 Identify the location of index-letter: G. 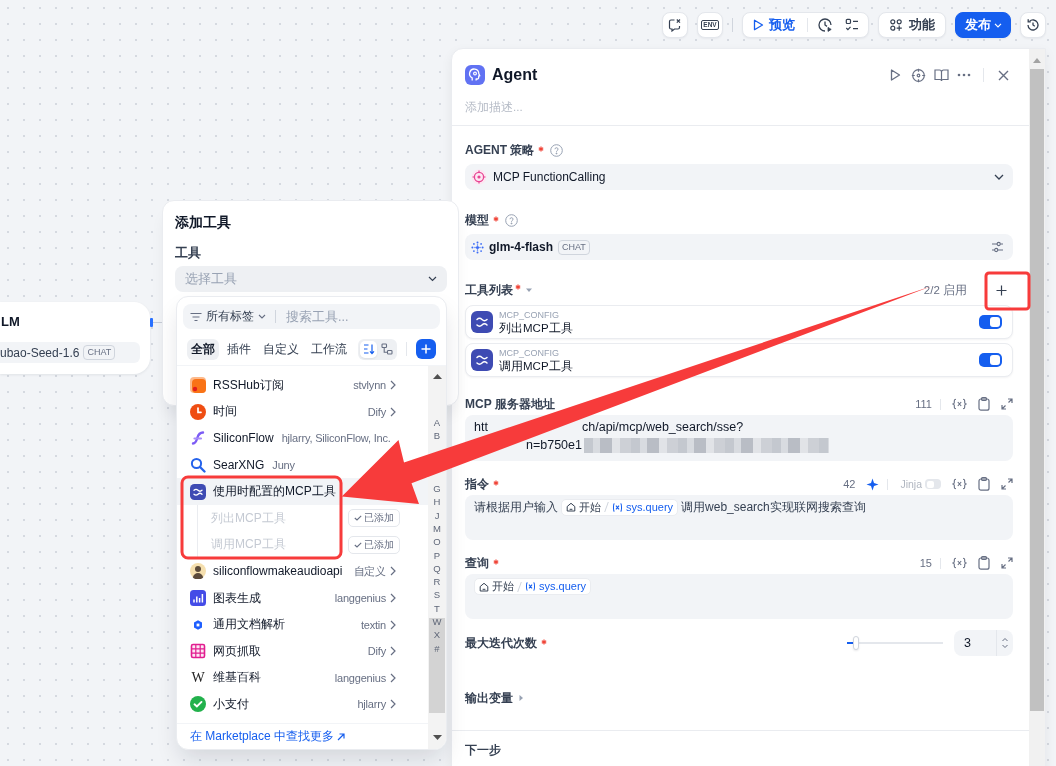
(437, 489).